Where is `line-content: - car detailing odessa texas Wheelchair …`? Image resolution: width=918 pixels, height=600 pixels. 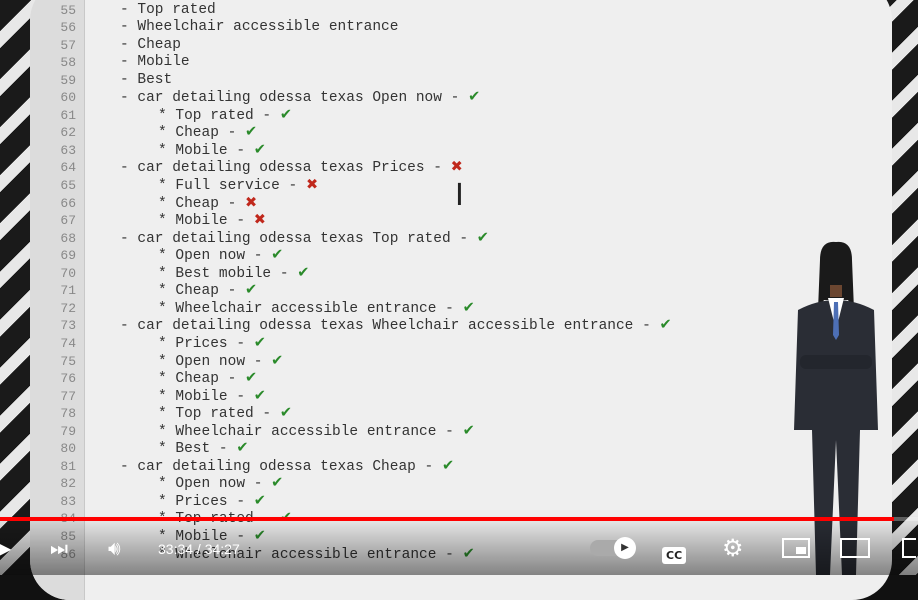
line-content: - car detailing odessa texas Wheelchair … is located at coordinates (390, 326).